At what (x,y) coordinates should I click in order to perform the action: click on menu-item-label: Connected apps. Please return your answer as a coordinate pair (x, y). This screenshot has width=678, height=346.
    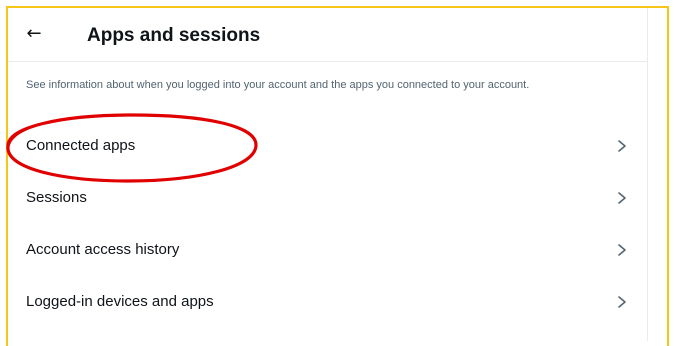
    Looking at the image, I should click on (81, 145).